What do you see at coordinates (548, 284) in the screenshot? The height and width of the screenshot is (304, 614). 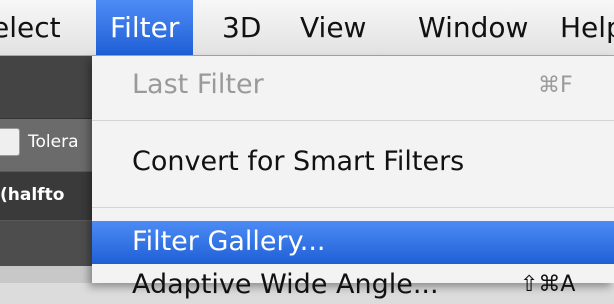 I see `adaptive-wide-angle-shortcut: ⇧⌘A` at bounding box center [548, 284].